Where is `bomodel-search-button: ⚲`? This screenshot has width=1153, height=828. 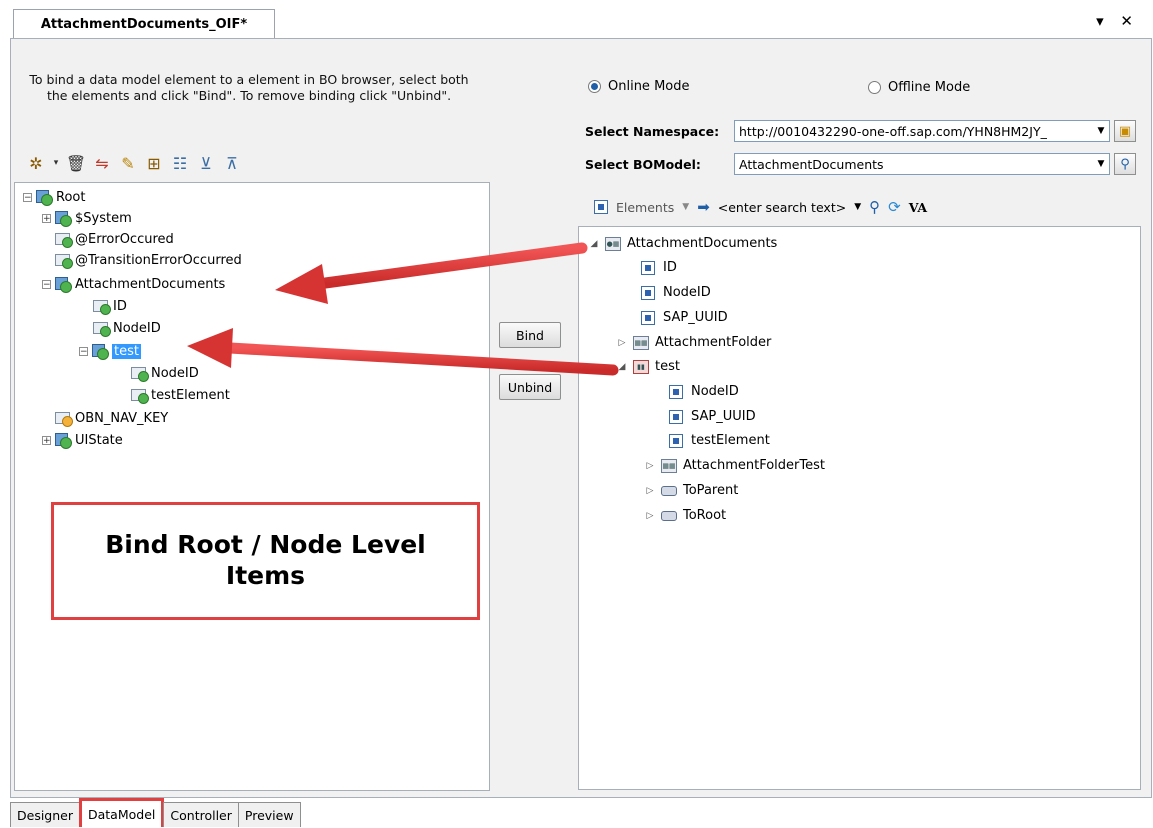 bomodel-search-button: ⚲ is located at coordinates (1125, 164).